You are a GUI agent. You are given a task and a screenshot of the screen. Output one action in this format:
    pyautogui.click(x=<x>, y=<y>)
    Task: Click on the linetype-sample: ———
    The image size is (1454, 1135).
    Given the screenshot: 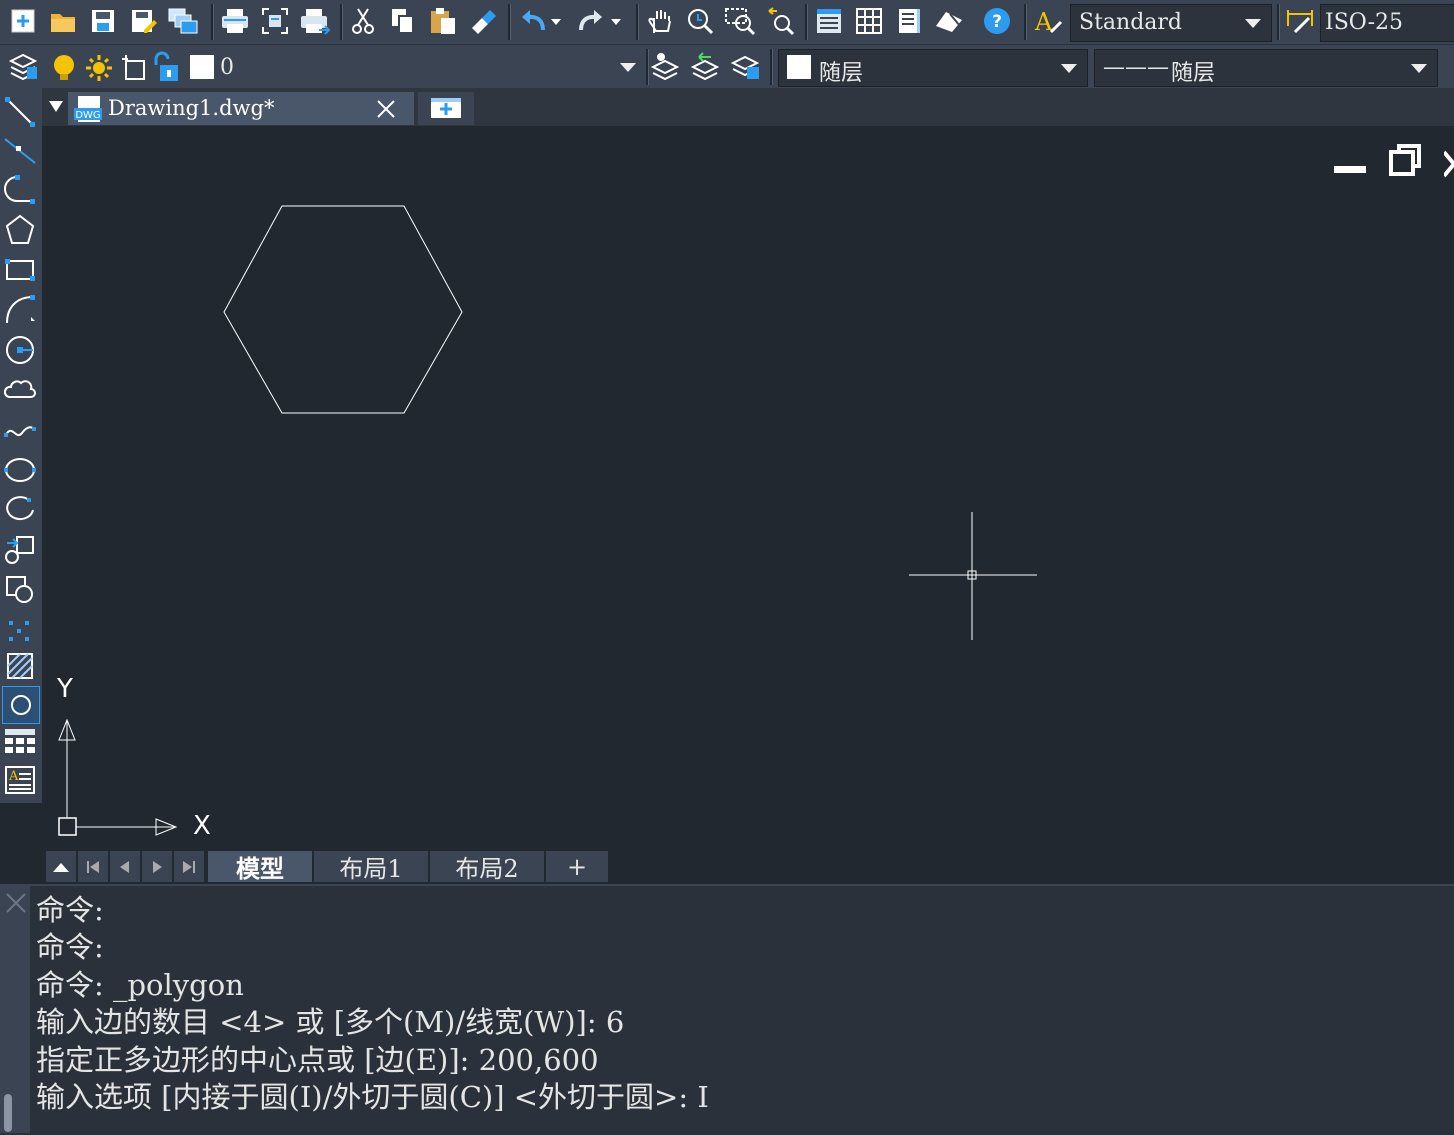 What is the action you would take?
    pyautogui.click(x=1136, y=67)
    